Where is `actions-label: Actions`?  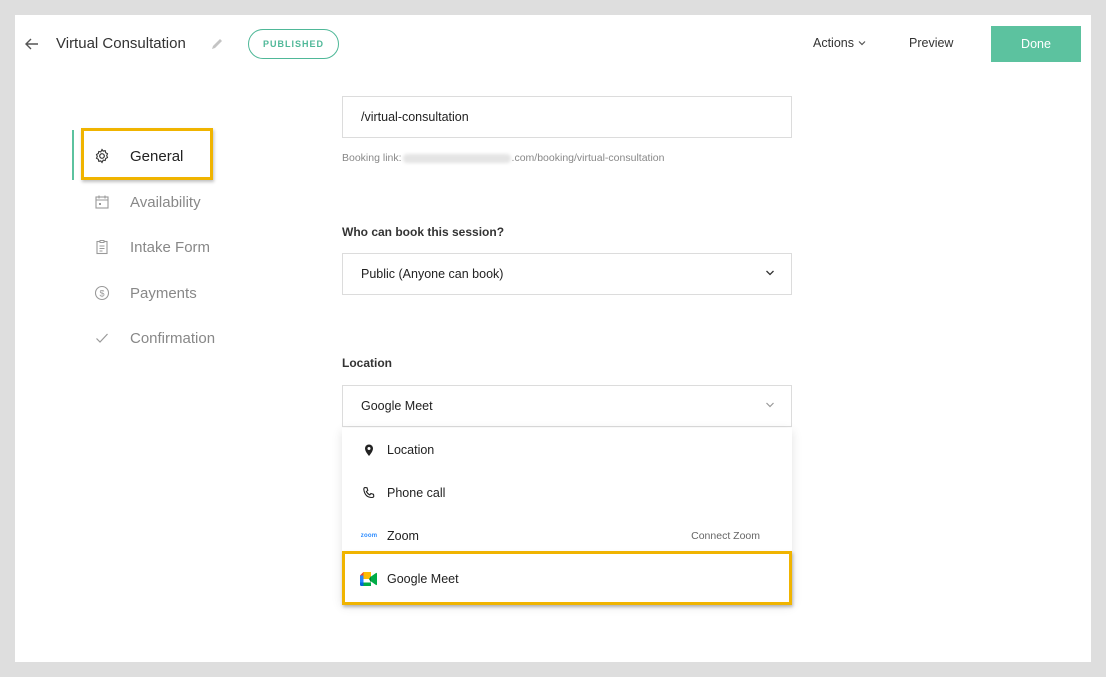 actions-label: Actions is located at coordinates (833, 43).